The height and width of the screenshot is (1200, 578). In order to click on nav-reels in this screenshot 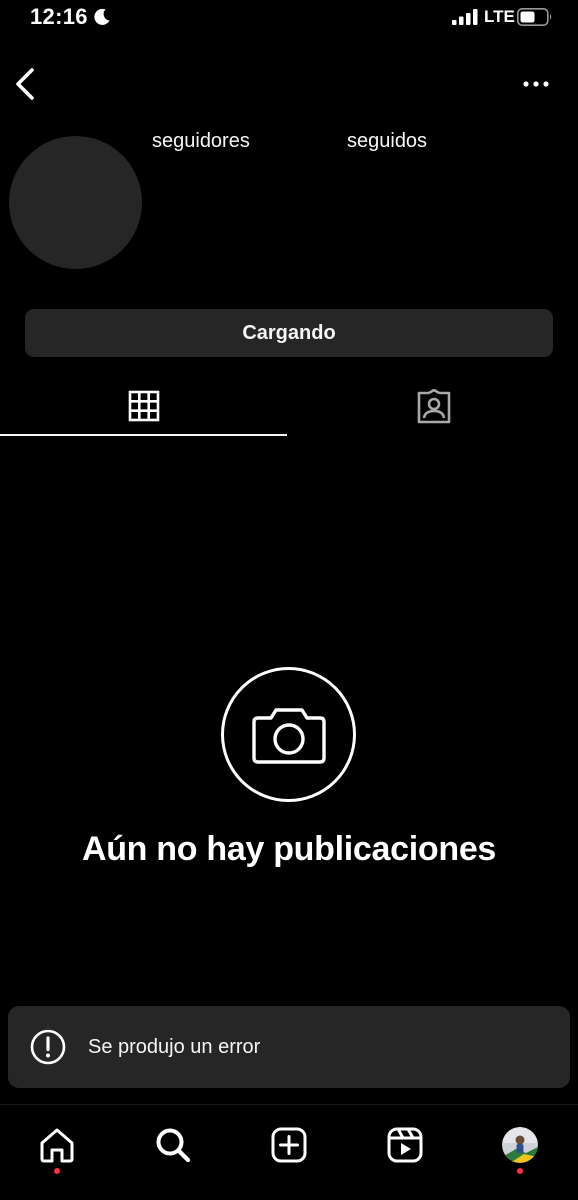, I will do `click(405, 1145)`.